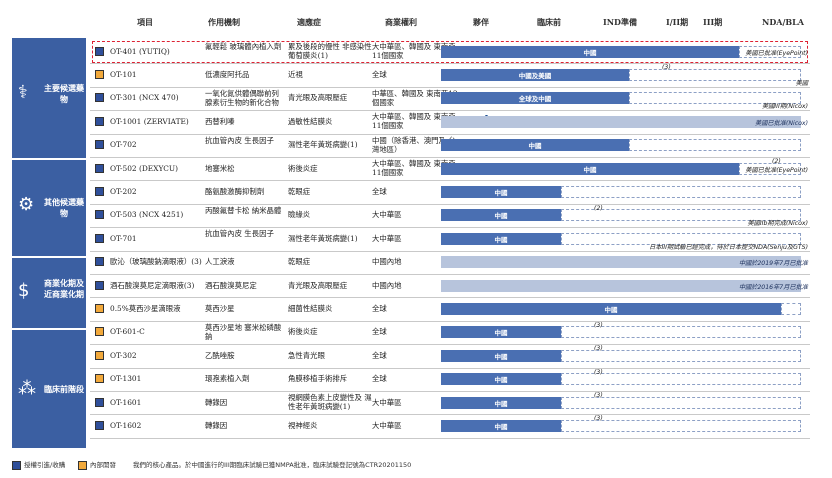 Image resolution: width=832 pixels, height=478 pixels. What do you see at coordinates (27, 388) in the screenshot?
I see `network-icon: ⁂` at bounding box center [27, 388].